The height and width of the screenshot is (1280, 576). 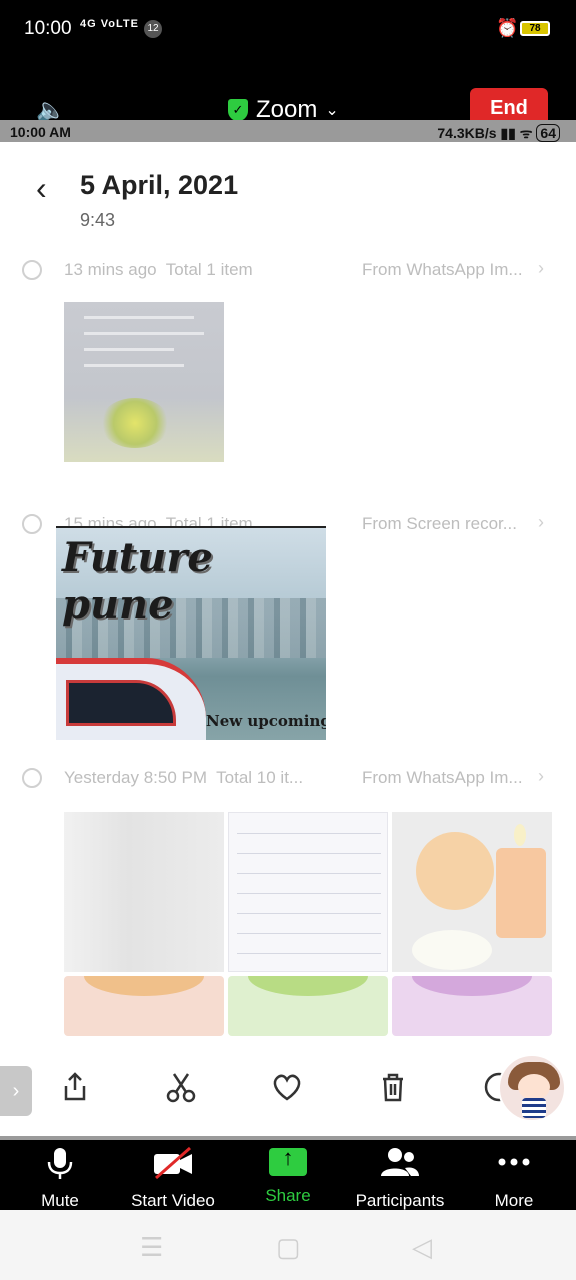 What do you see at coordinates (507, 28) in the screenshot?
I see `alarm-clock-icon: ⏰` at bounding box center [507, 28].